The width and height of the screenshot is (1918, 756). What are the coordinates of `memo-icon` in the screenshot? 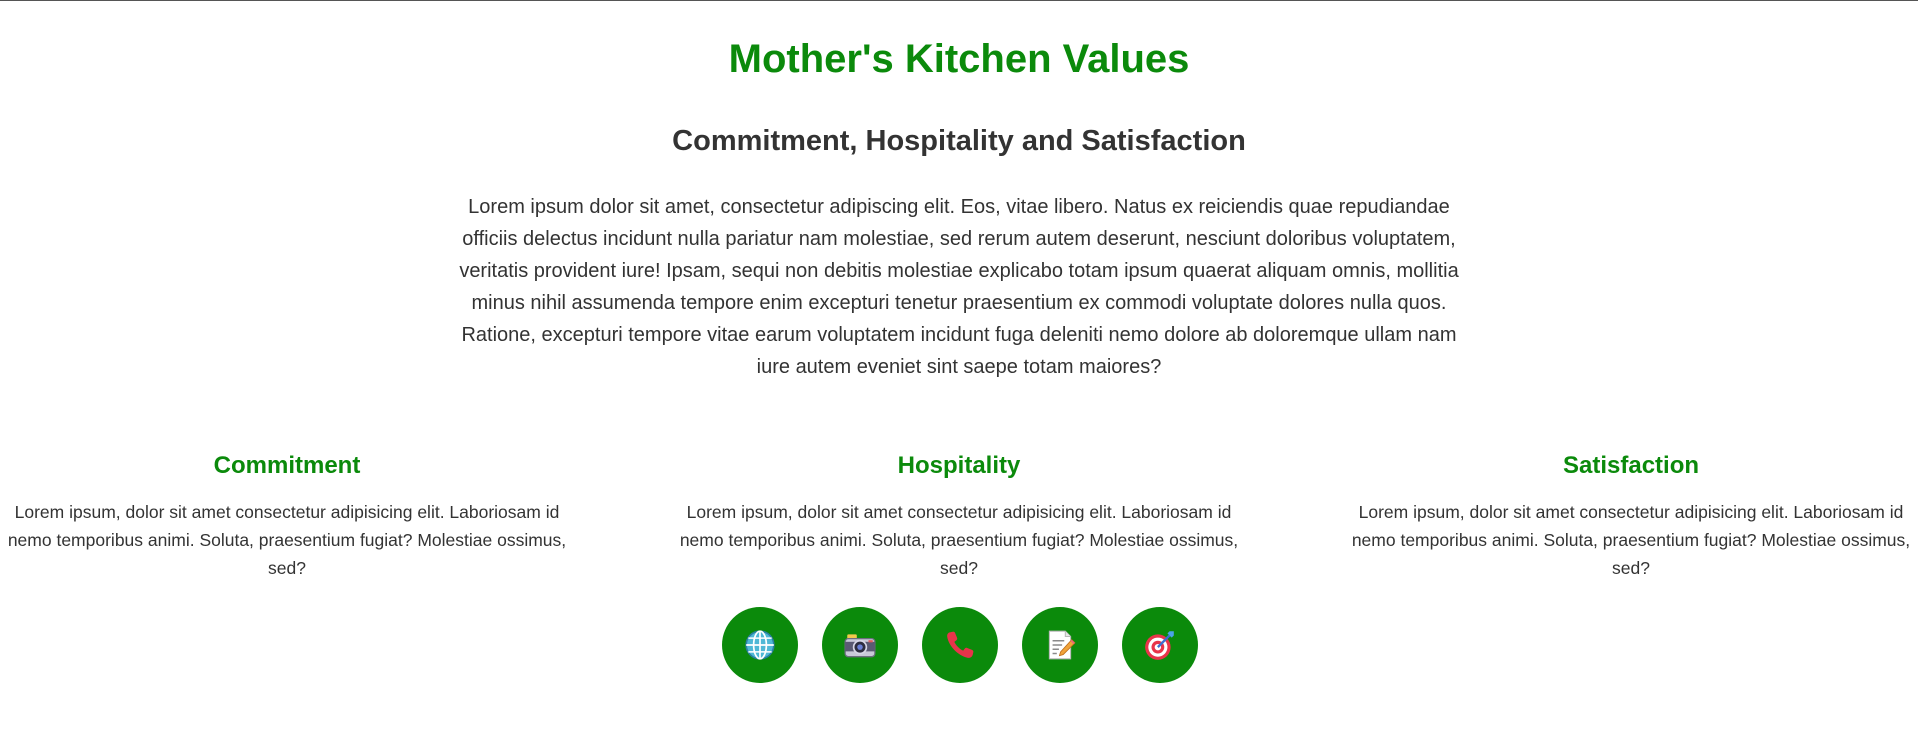 It's located at (1062, 645).